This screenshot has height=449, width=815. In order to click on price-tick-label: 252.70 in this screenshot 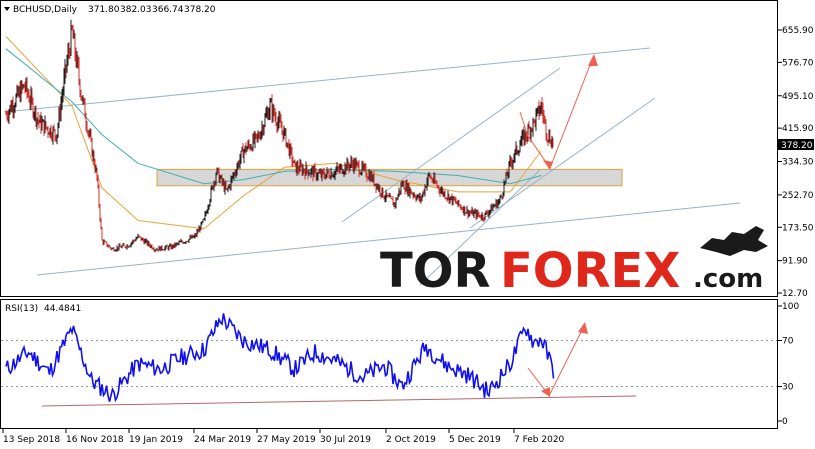, I will do `click(798, 196)`.